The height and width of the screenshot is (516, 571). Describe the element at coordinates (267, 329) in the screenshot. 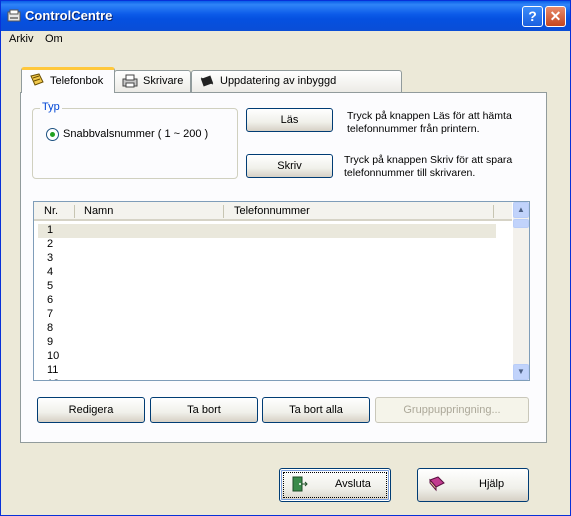

I see `table-row: 8` at that location.